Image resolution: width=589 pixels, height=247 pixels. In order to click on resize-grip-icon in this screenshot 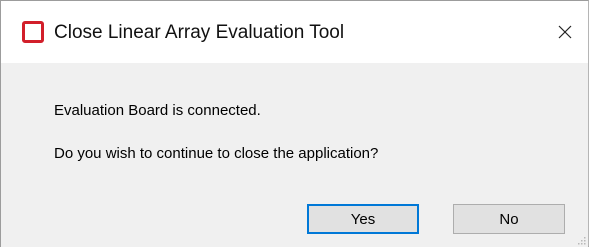, I will do `click(581, 240)`.